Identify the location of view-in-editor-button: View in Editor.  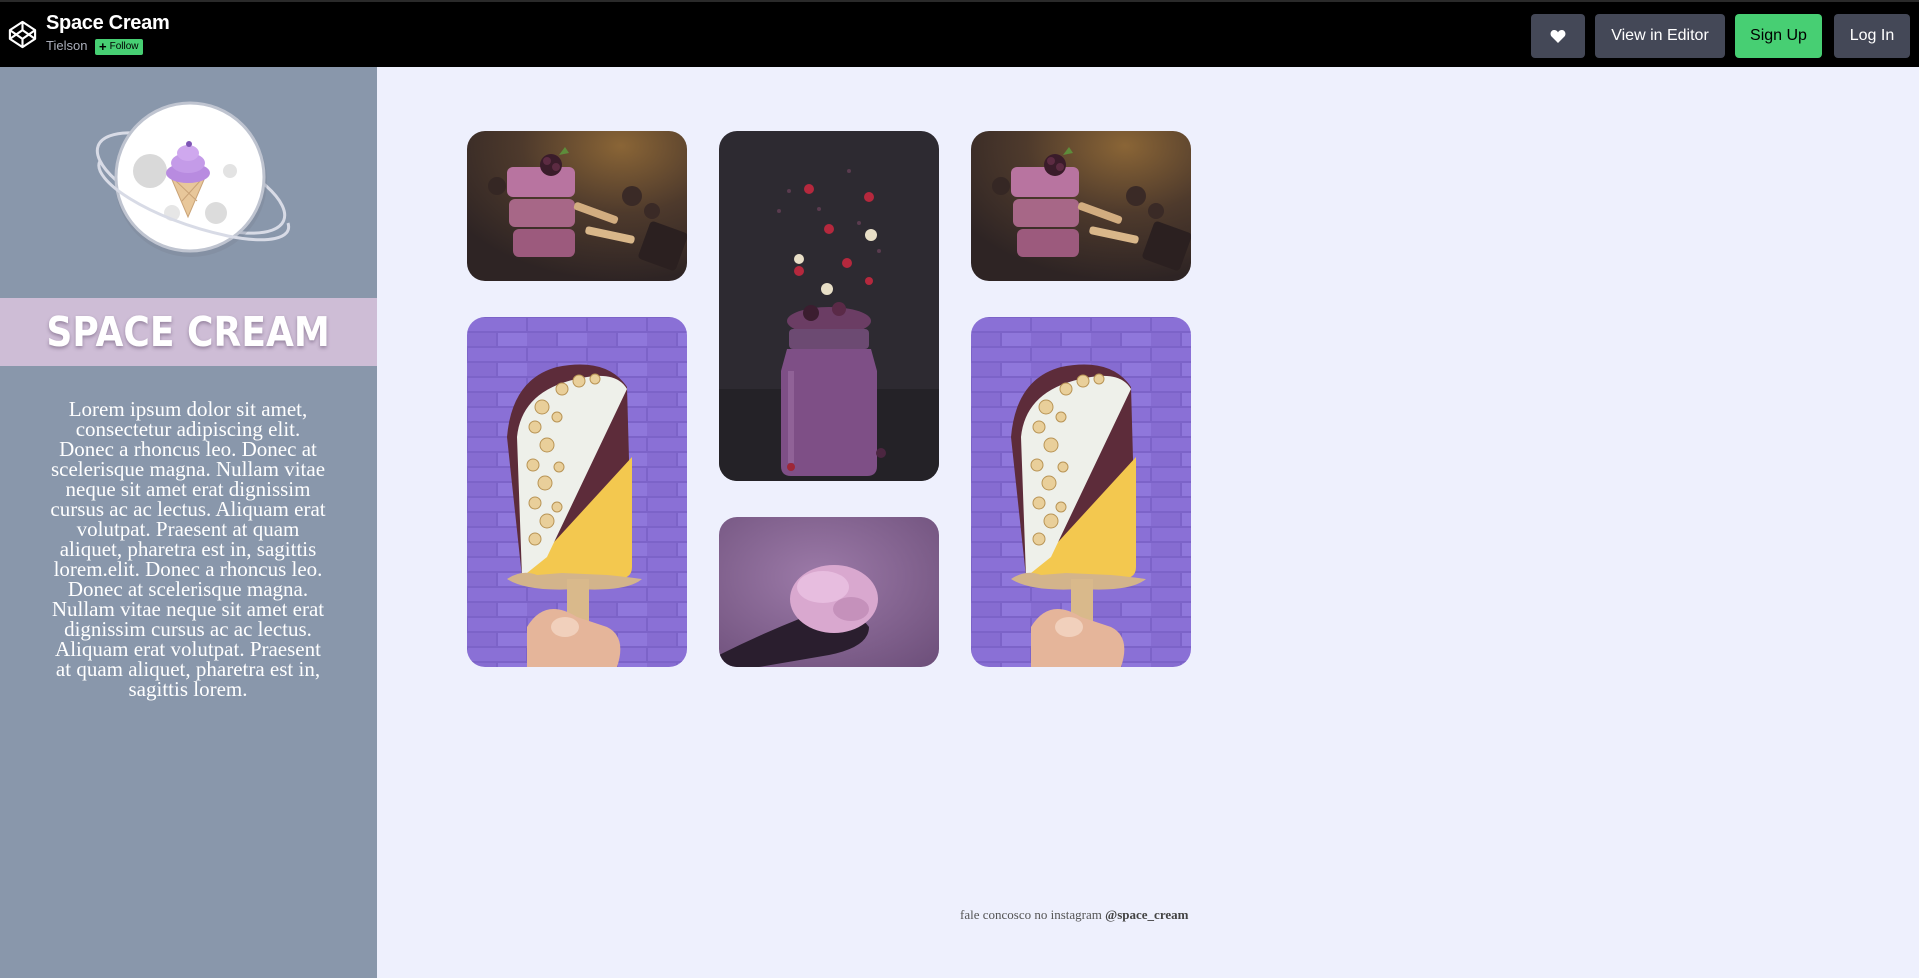
(1660, 36).